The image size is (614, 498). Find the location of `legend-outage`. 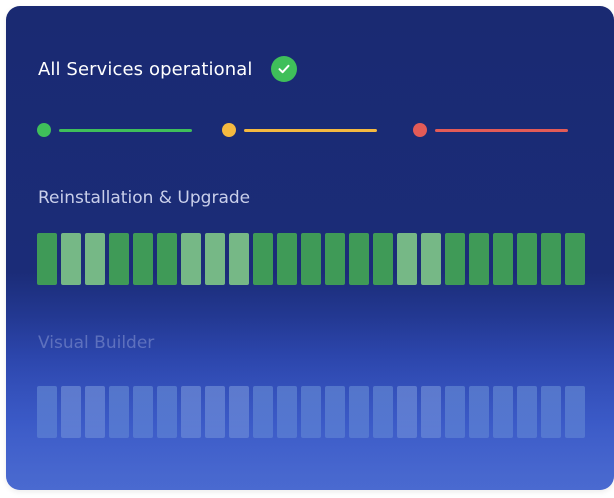

legend-outage is located at coordinates (490, 130).